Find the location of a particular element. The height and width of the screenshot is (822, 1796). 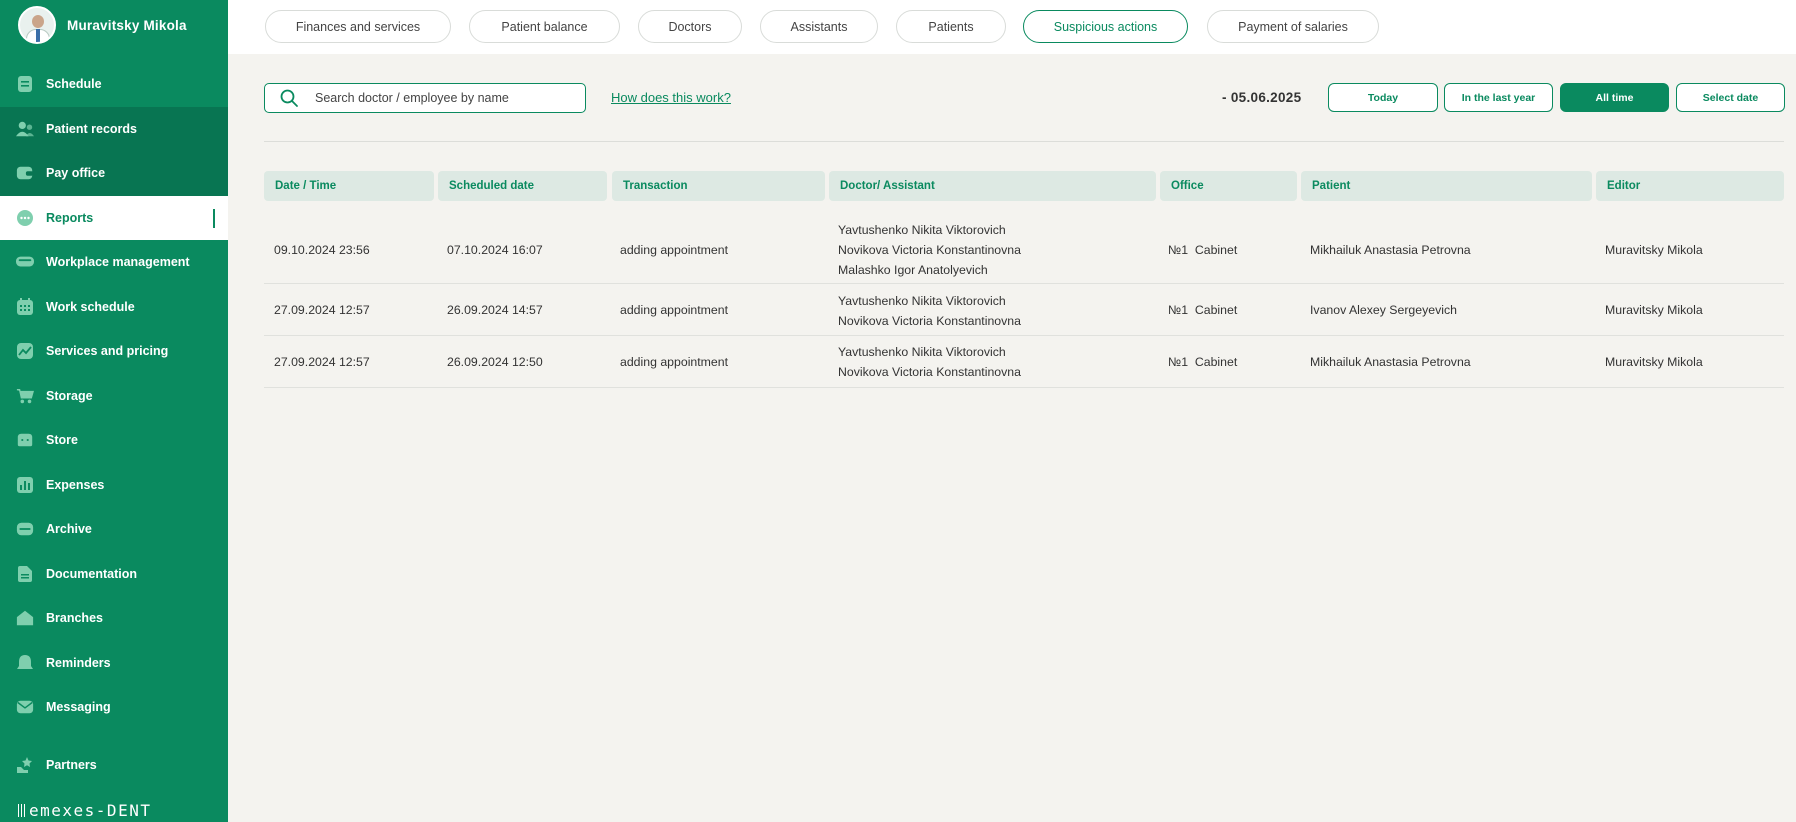

filter-all-time-button: All time is located at coordinates (1614, 97).